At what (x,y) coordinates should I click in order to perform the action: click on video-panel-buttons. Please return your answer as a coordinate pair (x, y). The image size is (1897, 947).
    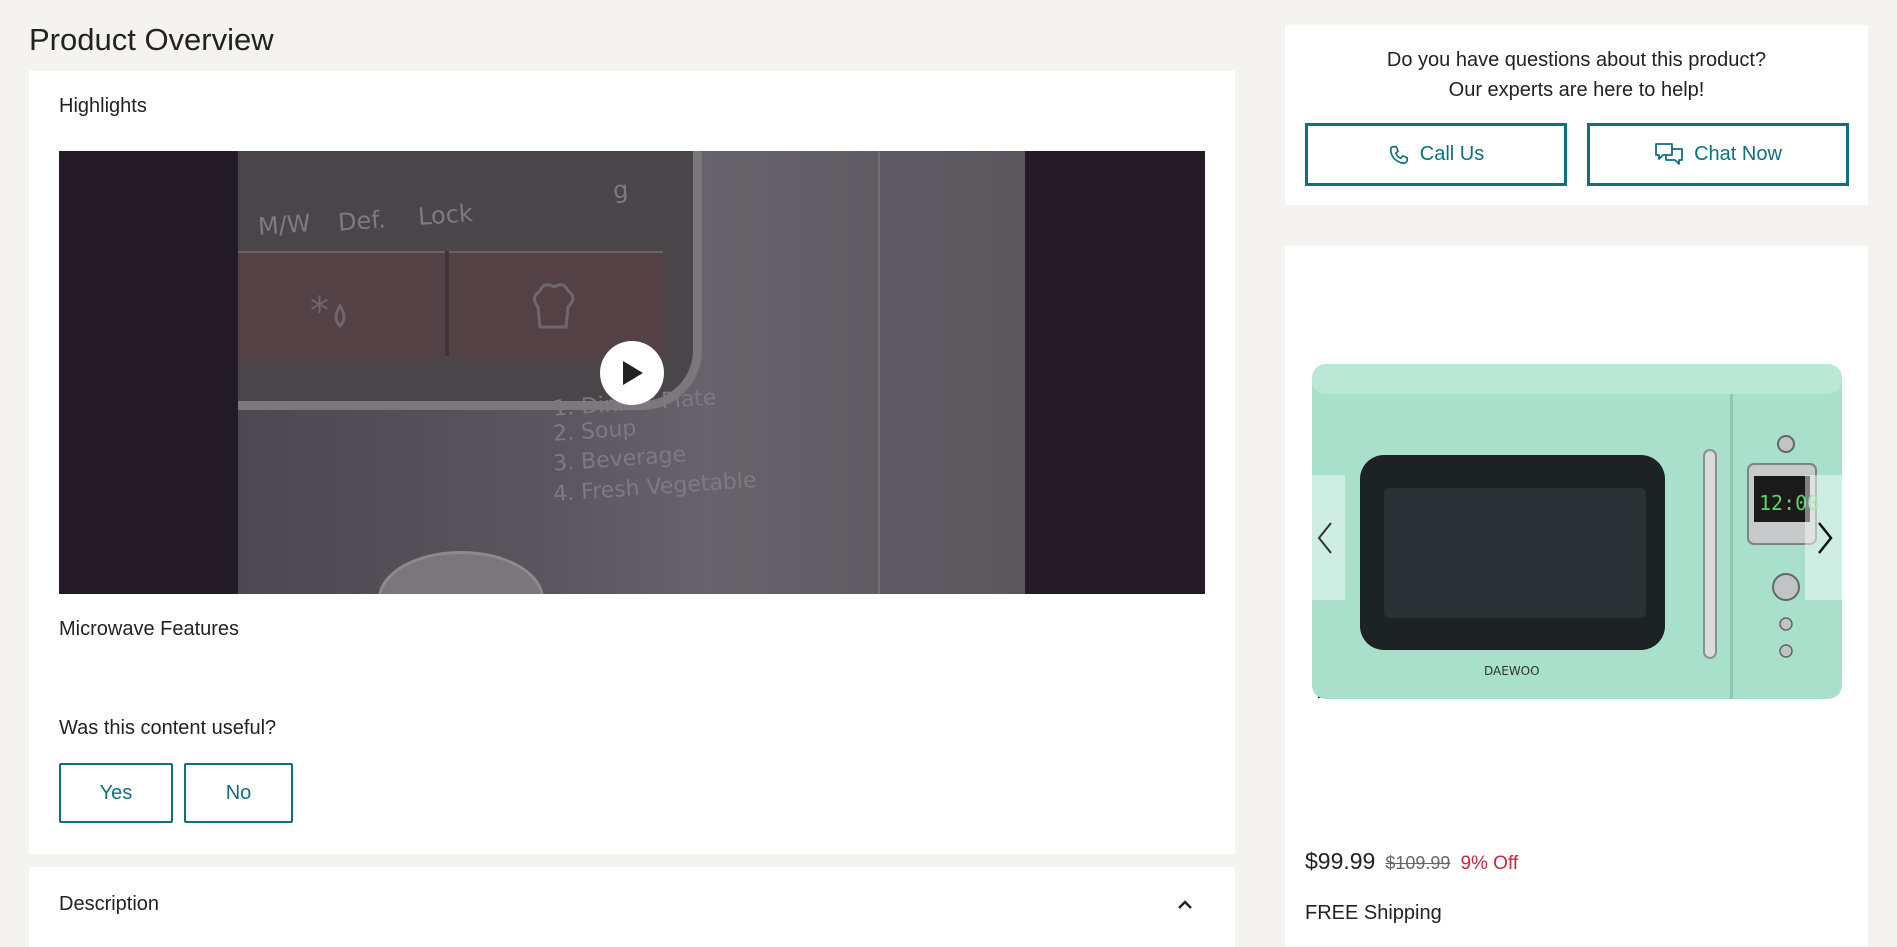
    Looking at the image, I should click on (450, 304).